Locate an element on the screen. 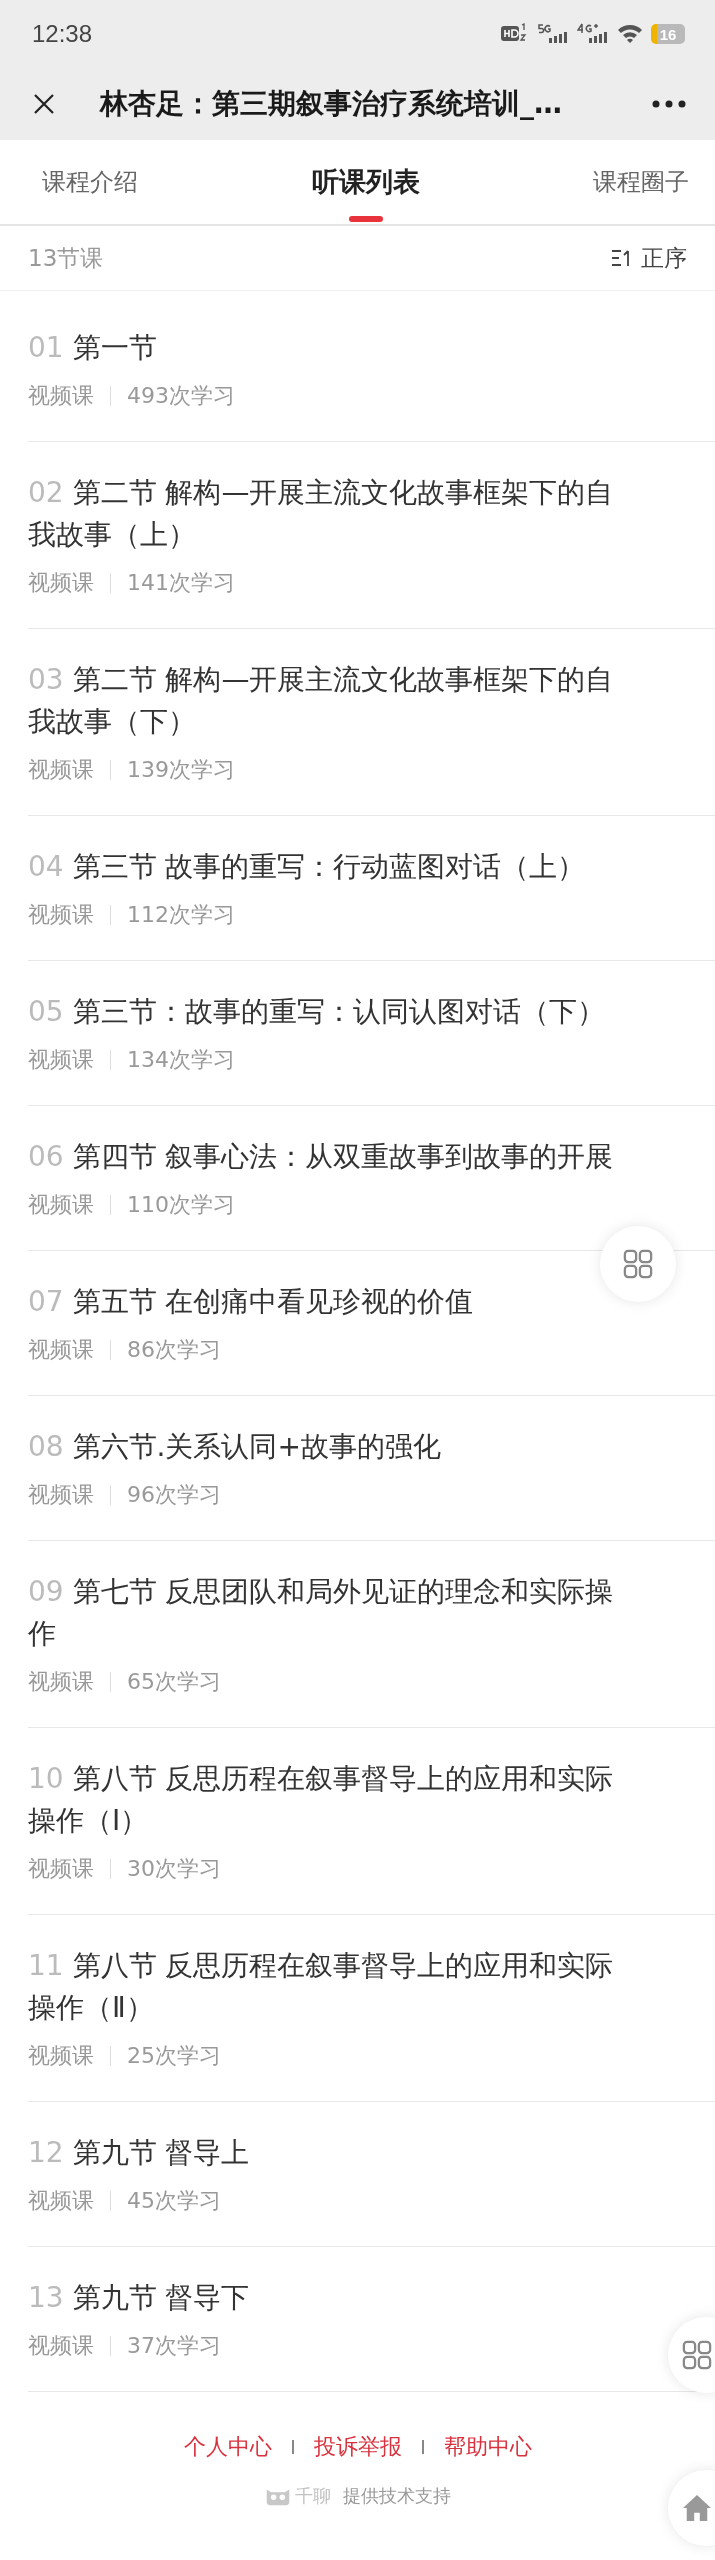 The image size is (715, 2560). study-count: 30次学习 is located at coordinates (174, 1869).